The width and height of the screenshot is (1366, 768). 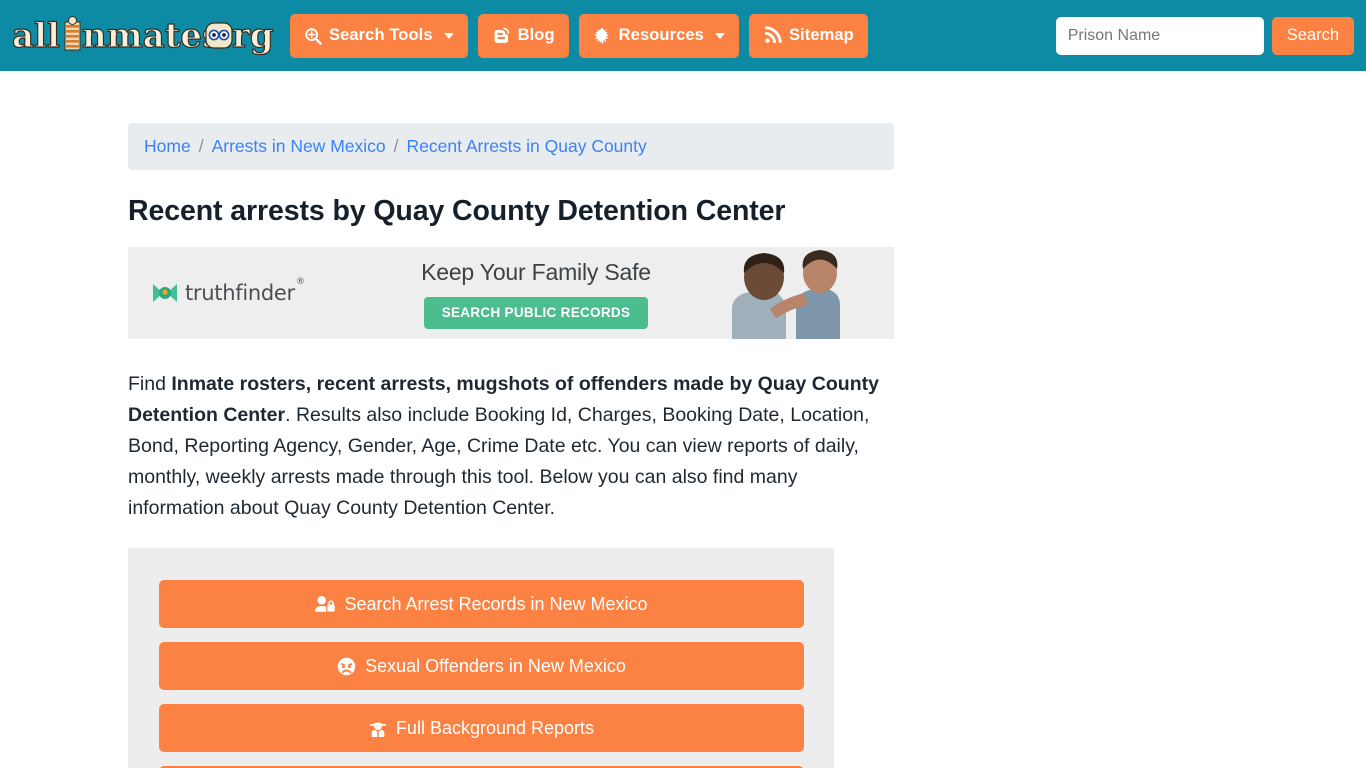 What do you see at coordinates (536, 272) in the screenshot?
I see `ad-headline: Keep Your Family Safe` at bounding box center [536, 272].